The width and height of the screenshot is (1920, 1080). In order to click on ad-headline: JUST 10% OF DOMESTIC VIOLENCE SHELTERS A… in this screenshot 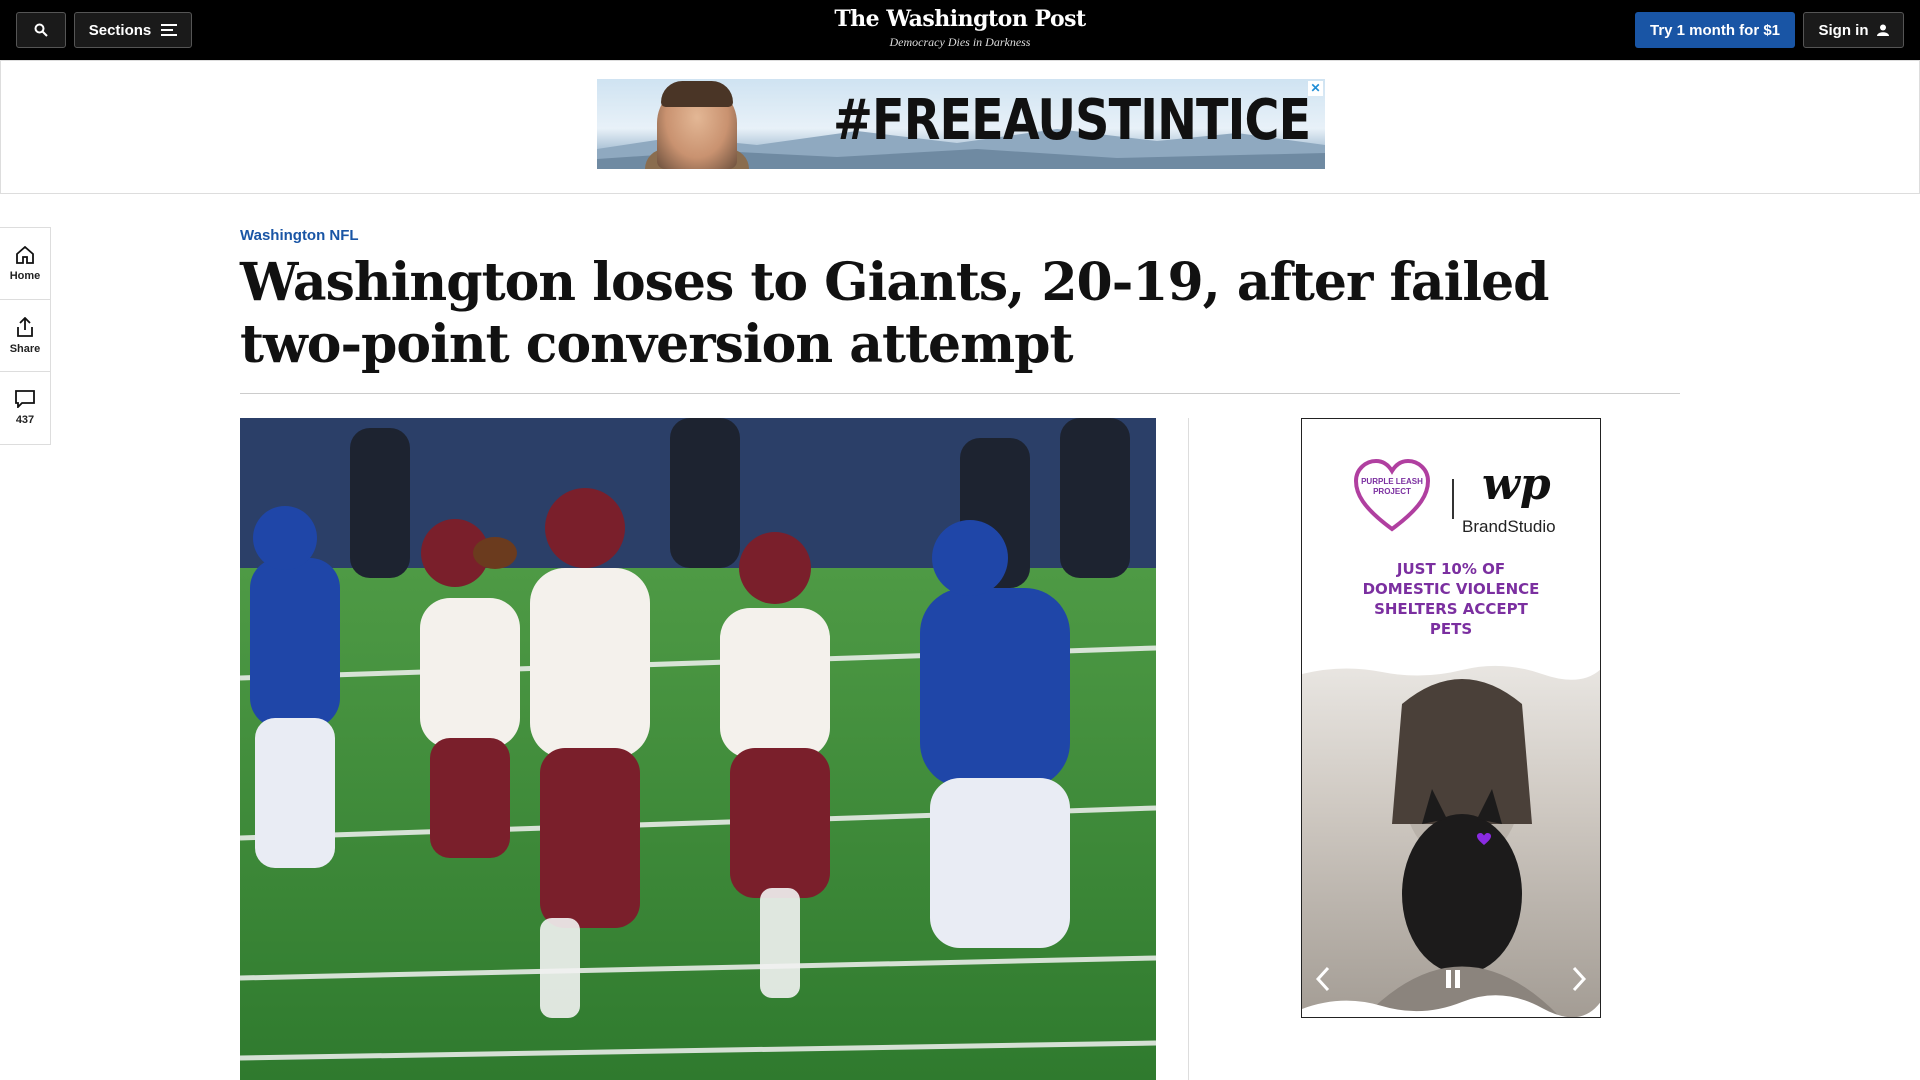, I will do `click(1451, 599)`.